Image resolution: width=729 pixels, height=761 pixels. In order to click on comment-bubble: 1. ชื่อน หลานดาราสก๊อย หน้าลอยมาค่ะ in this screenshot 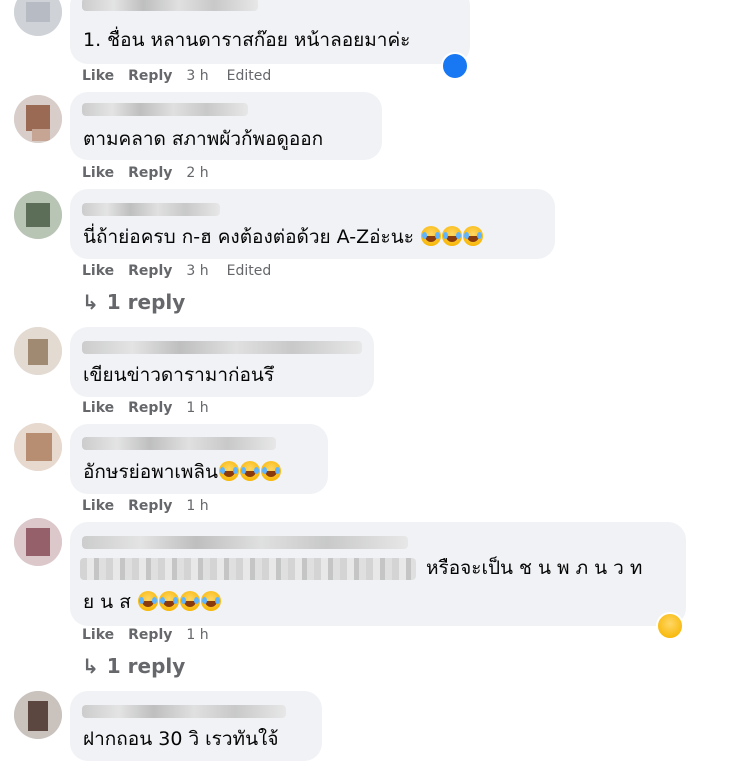, I will do `click(270, 32)`.